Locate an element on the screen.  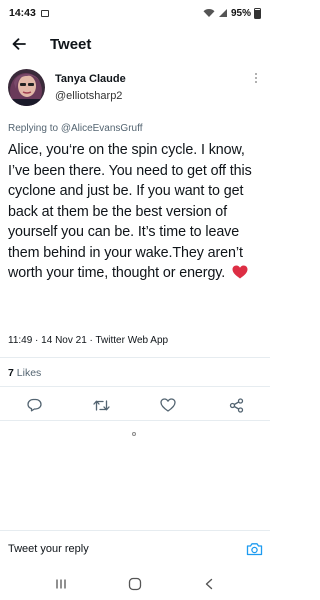
author-display-name: Tanya Claude is located at coordinates (90, 79).